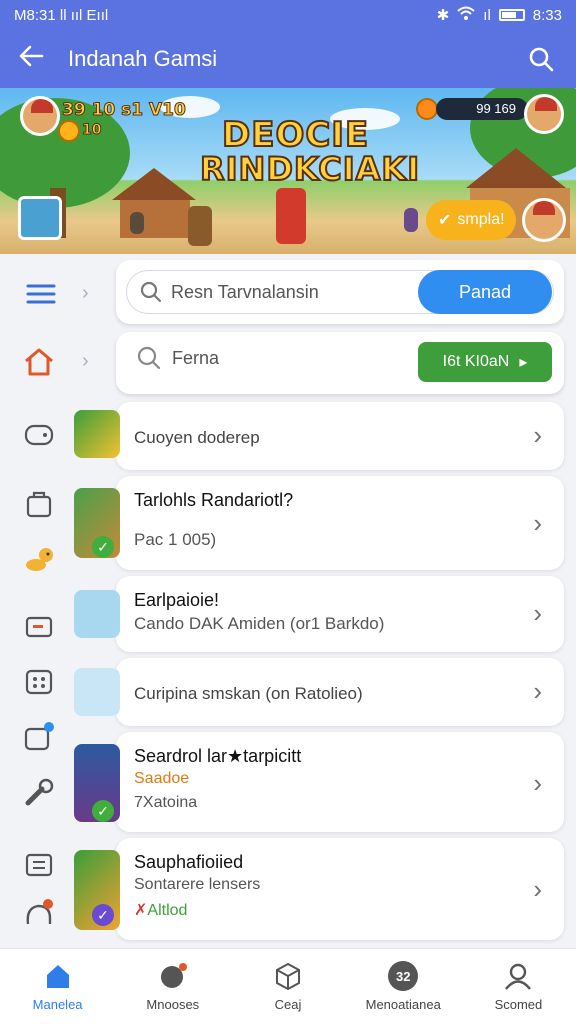 This screenshot has height=1024, width=576. I want to click on elephant-rail-button, so click(39, 913).